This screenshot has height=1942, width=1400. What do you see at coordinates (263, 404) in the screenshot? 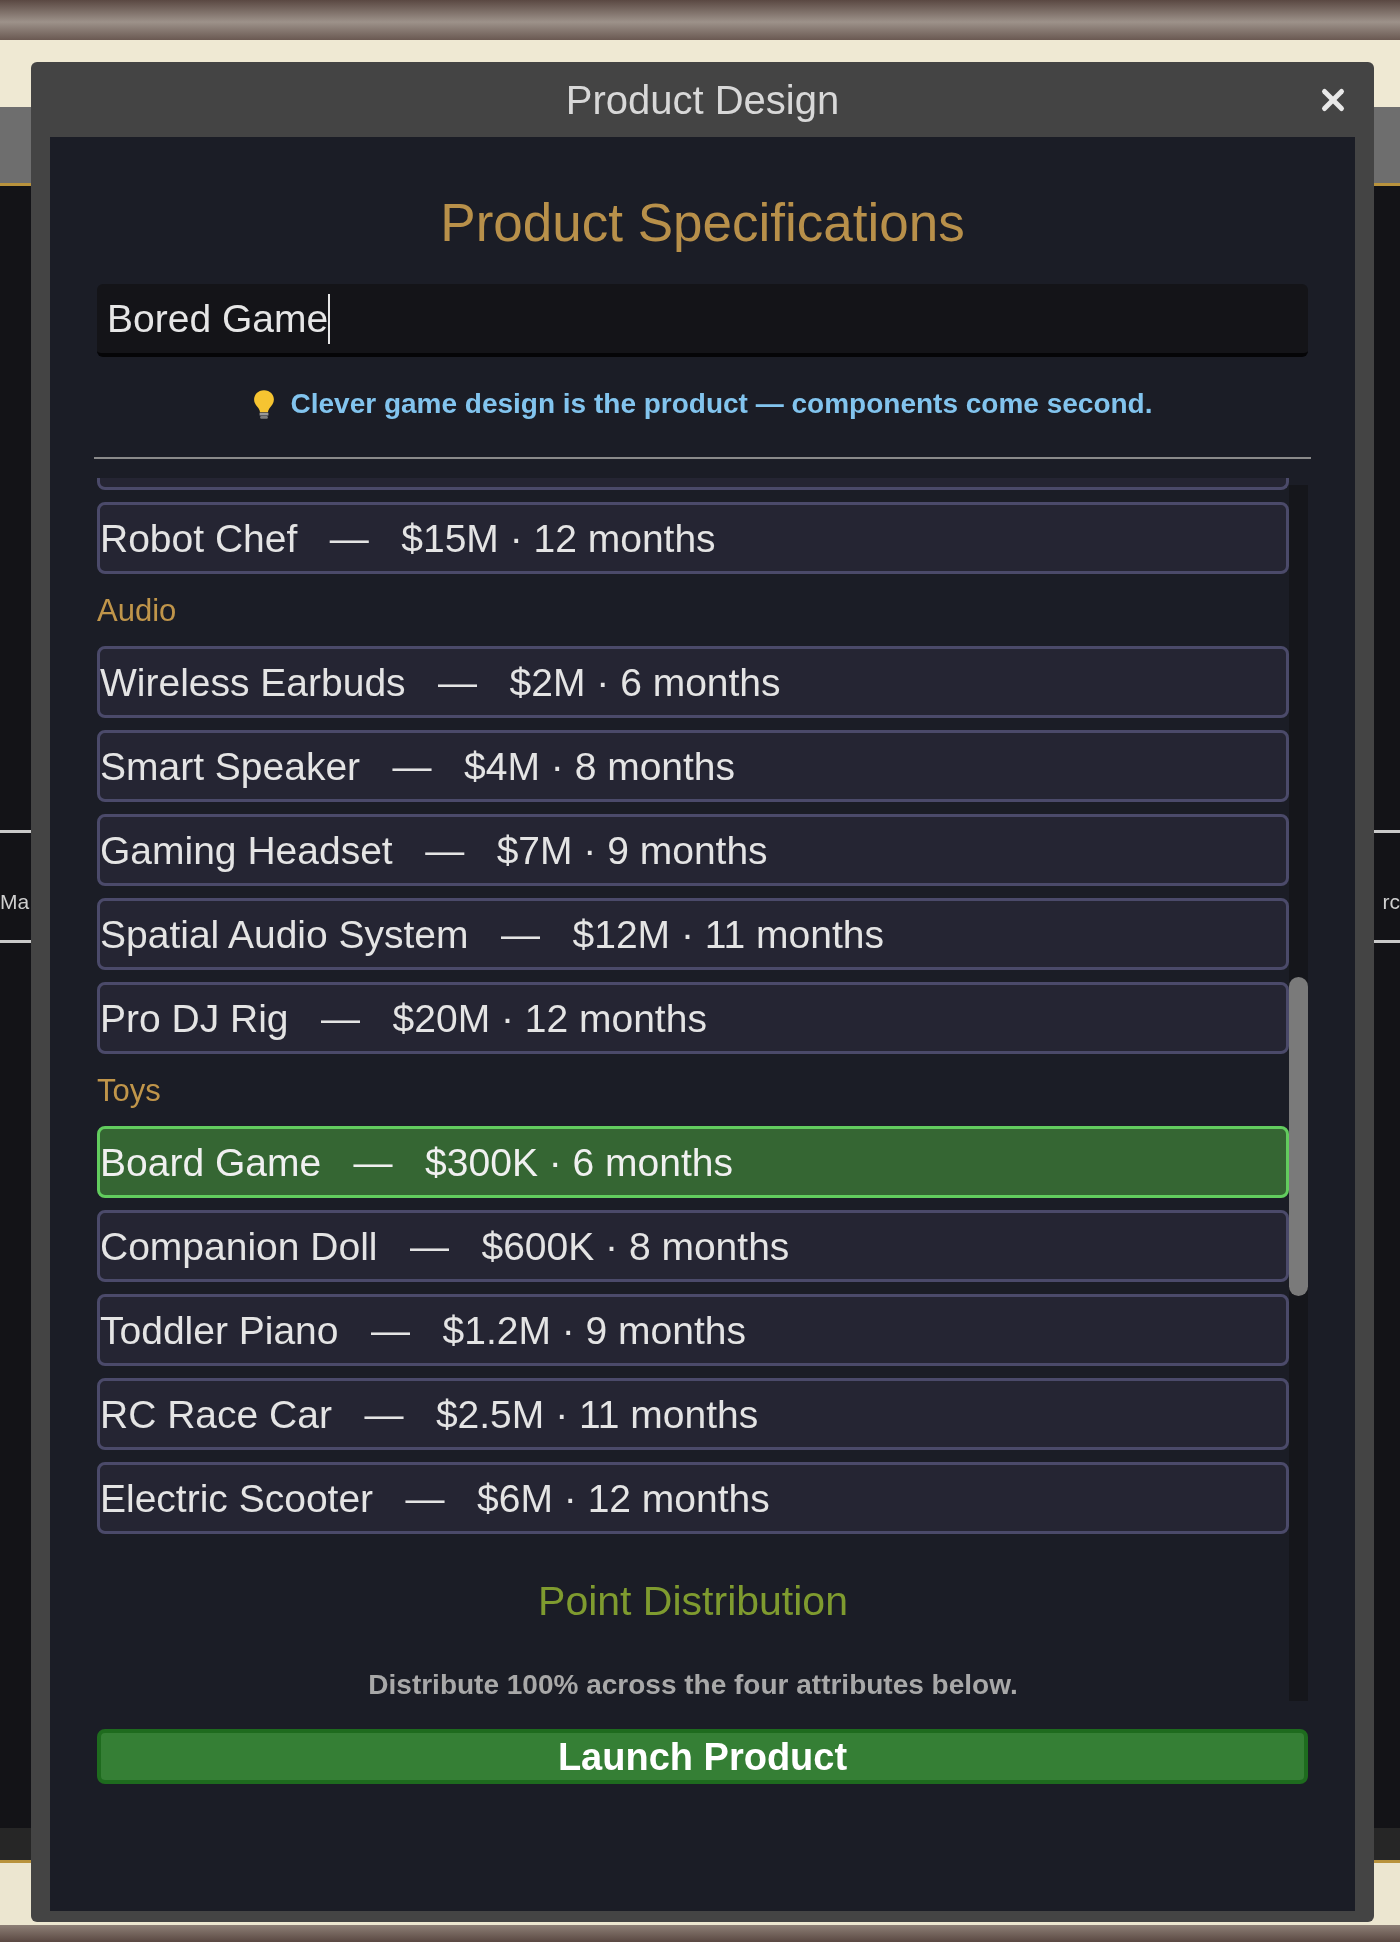
I see `lightbulb-icon` at bounding box center [263, 404].